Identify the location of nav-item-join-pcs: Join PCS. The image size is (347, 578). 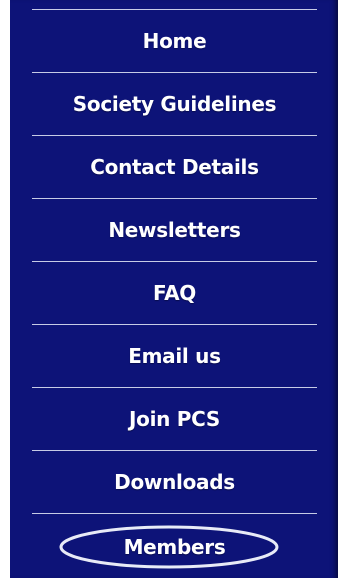
(174, 418).